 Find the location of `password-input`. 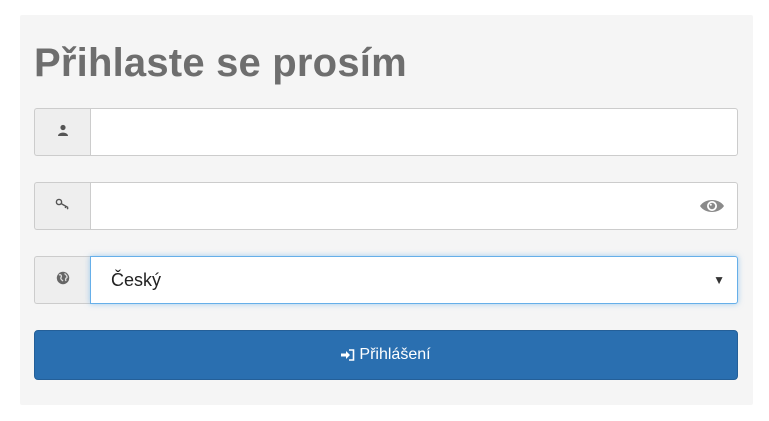

password-input is located at coordinates (414, 206).